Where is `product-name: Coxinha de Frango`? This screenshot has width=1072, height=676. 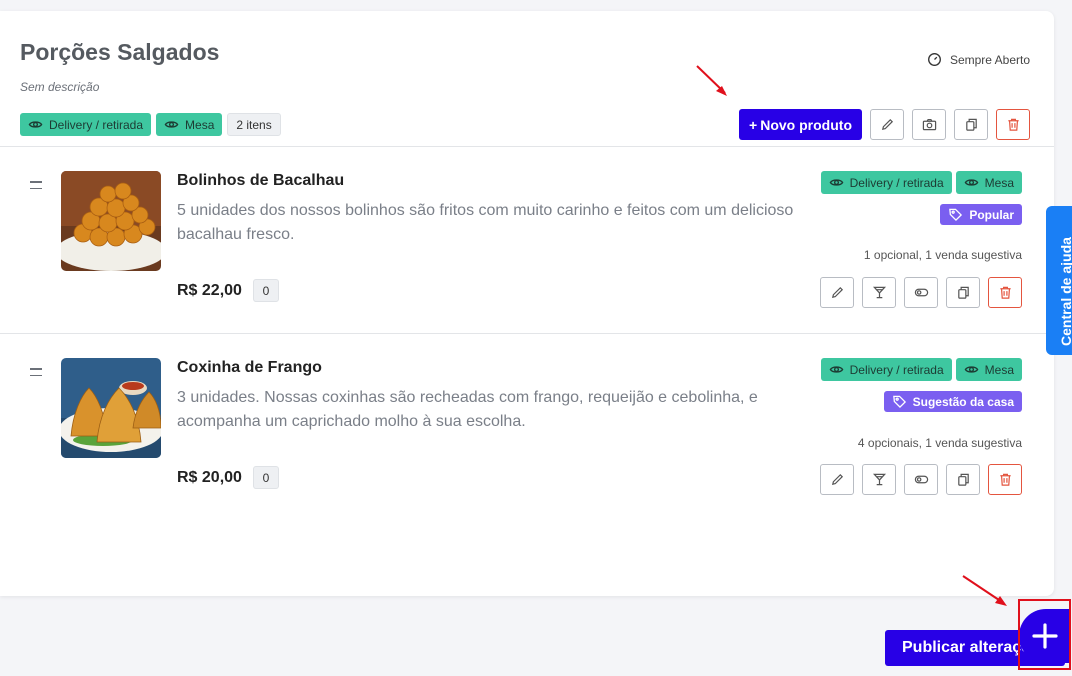 product-name: Coxinha de Frango is located at coordinates (249, 367).